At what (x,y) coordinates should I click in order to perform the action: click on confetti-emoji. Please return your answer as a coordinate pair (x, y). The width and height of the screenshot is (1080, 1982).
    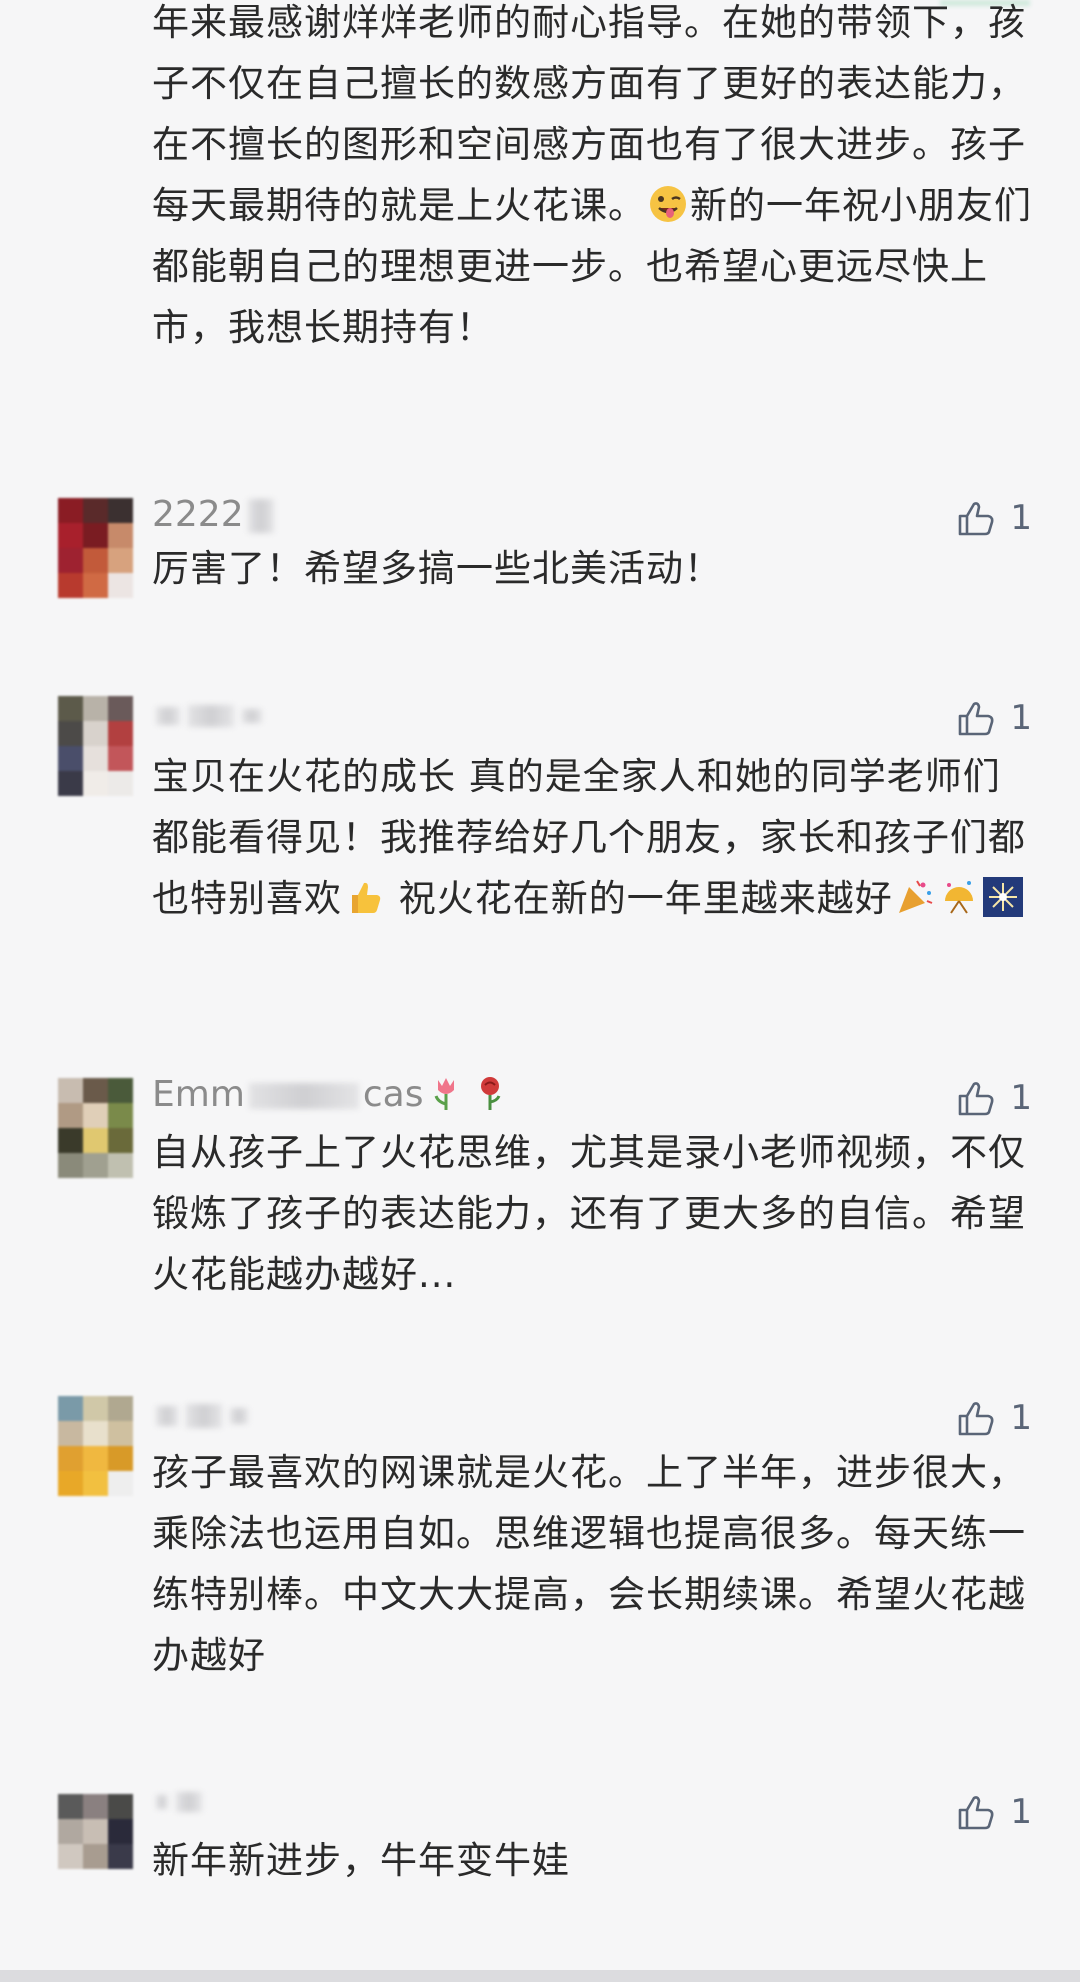
    Looking at the image, I should click on (958, 897).